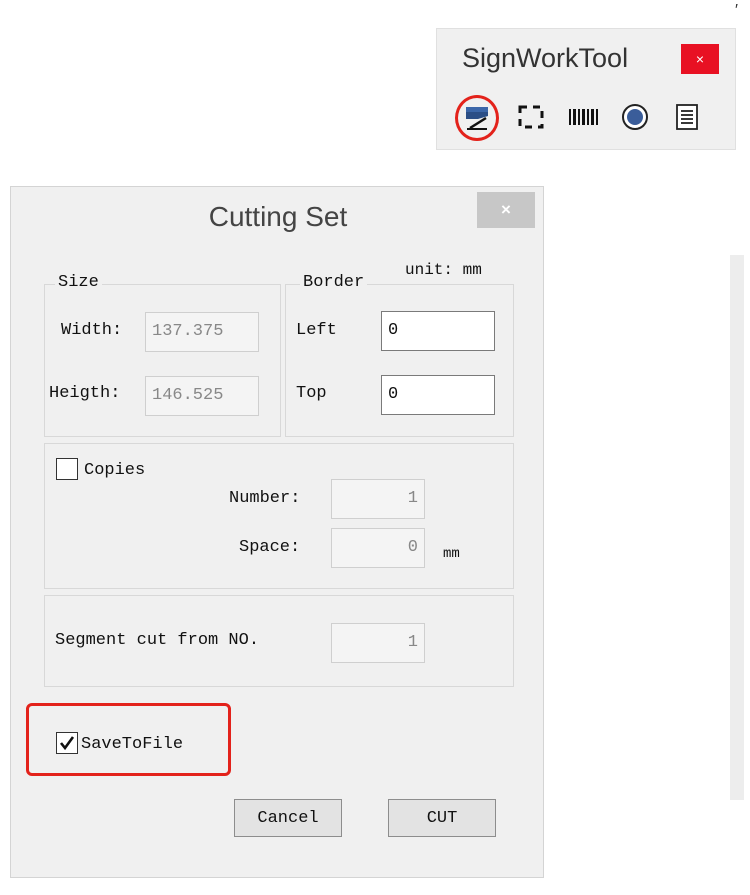  What do you see at coordinates (270, 547) in the screenshot?
I see `space-label: Space:` at bounding box center [270, 547].